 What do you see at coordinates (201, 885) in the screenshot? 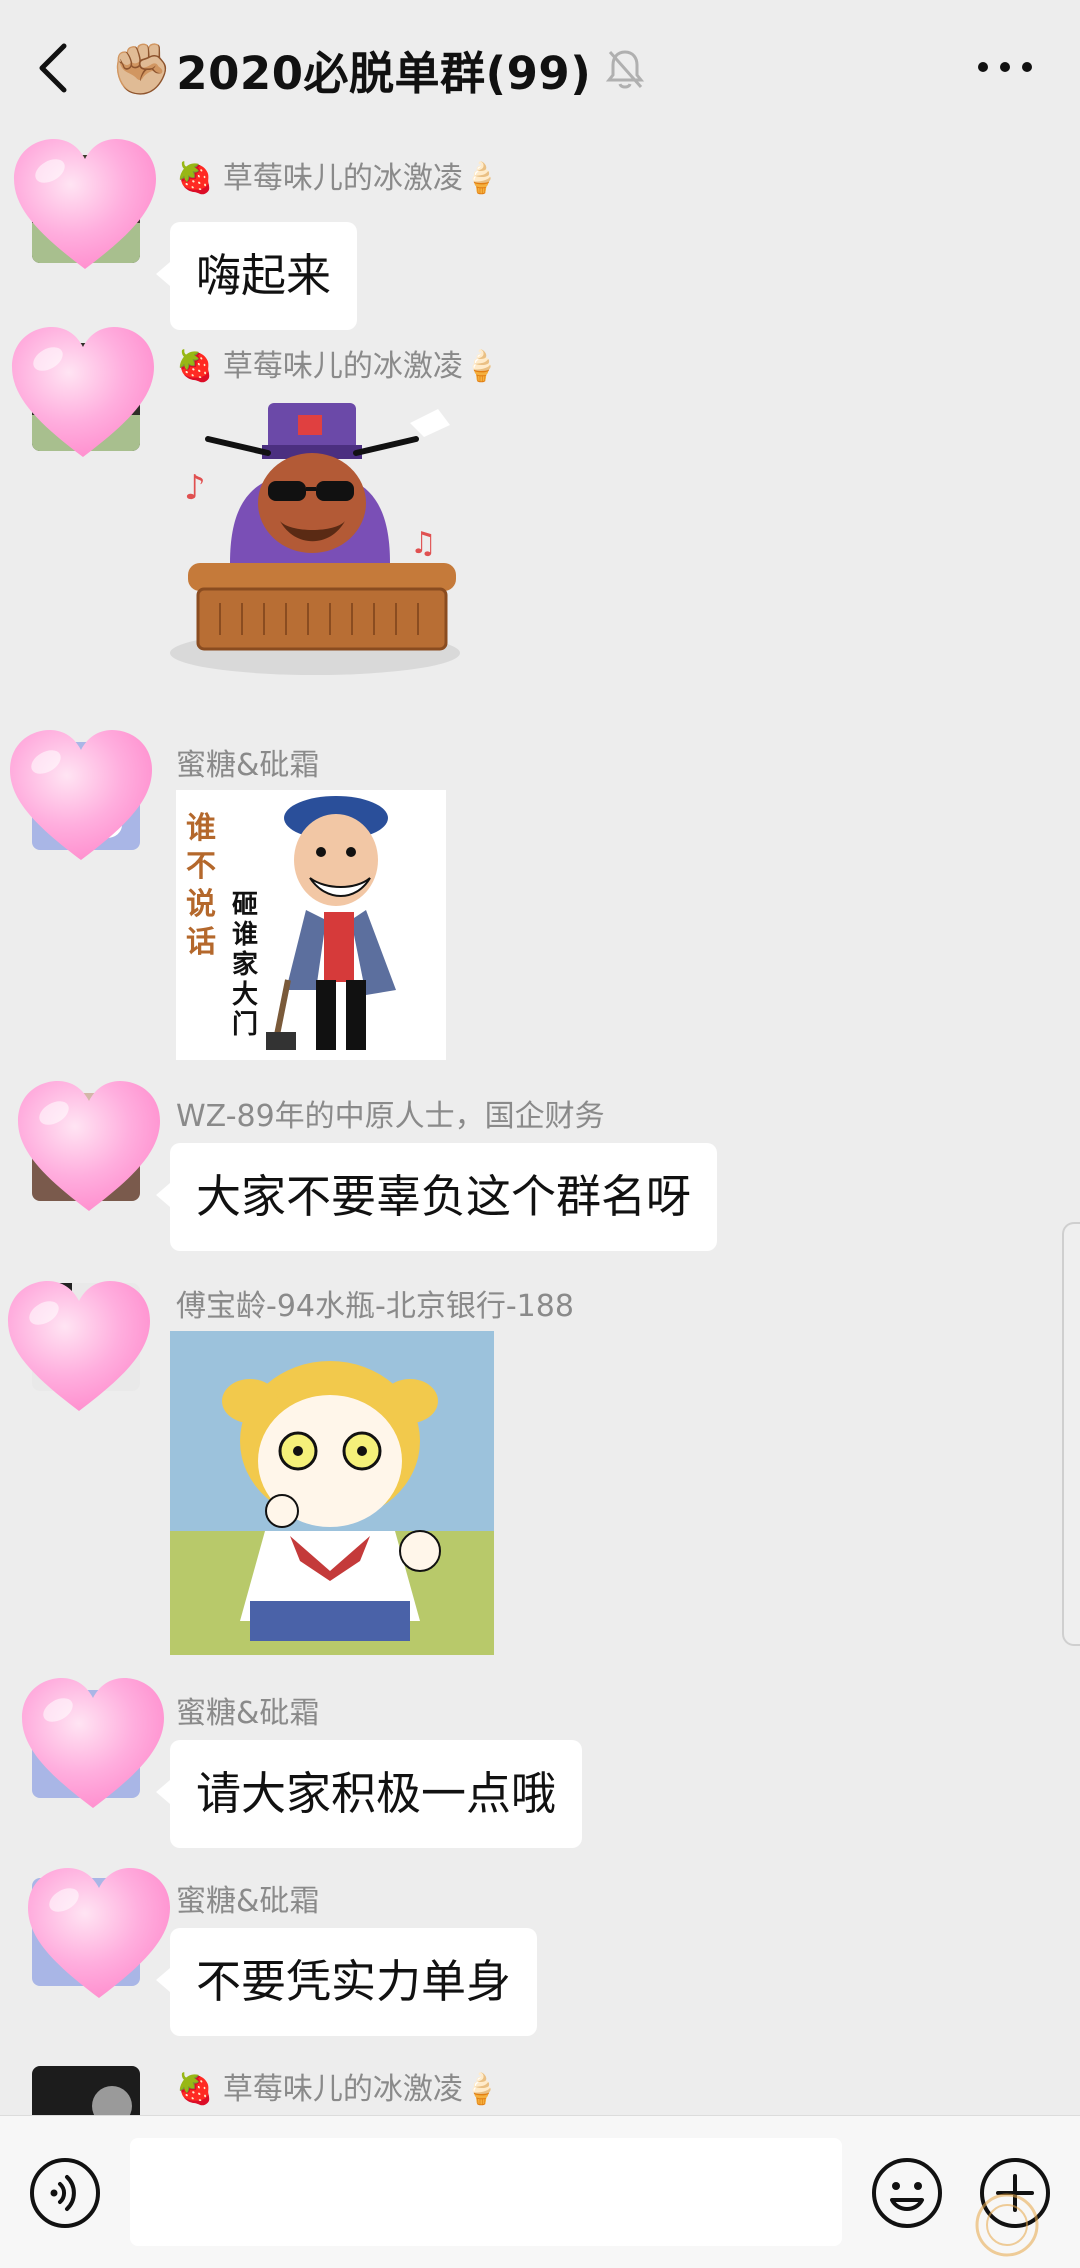
I see `sticker-caption-left: 谁不说话` at bounding box center [201, 885].